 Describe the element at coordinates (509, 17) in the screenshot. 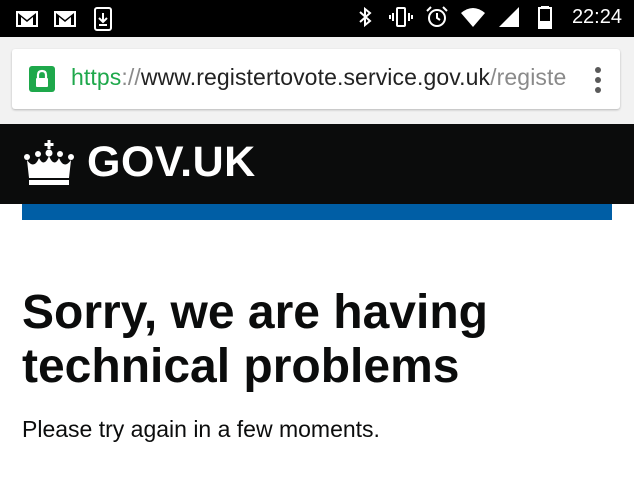

I see `signal-icon` at that location.